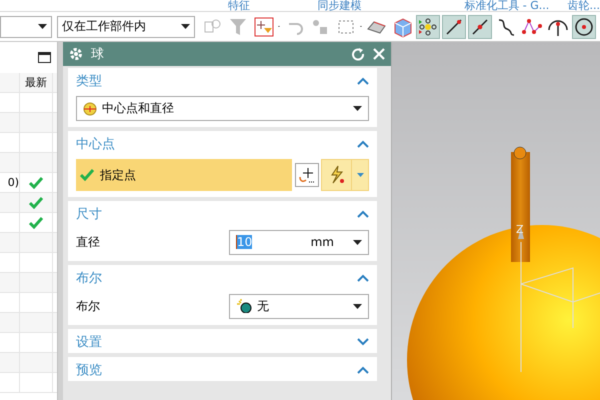  Describe the element at coordinates (44, 57) in the screenshot. I see `maximize-icon` at that location.